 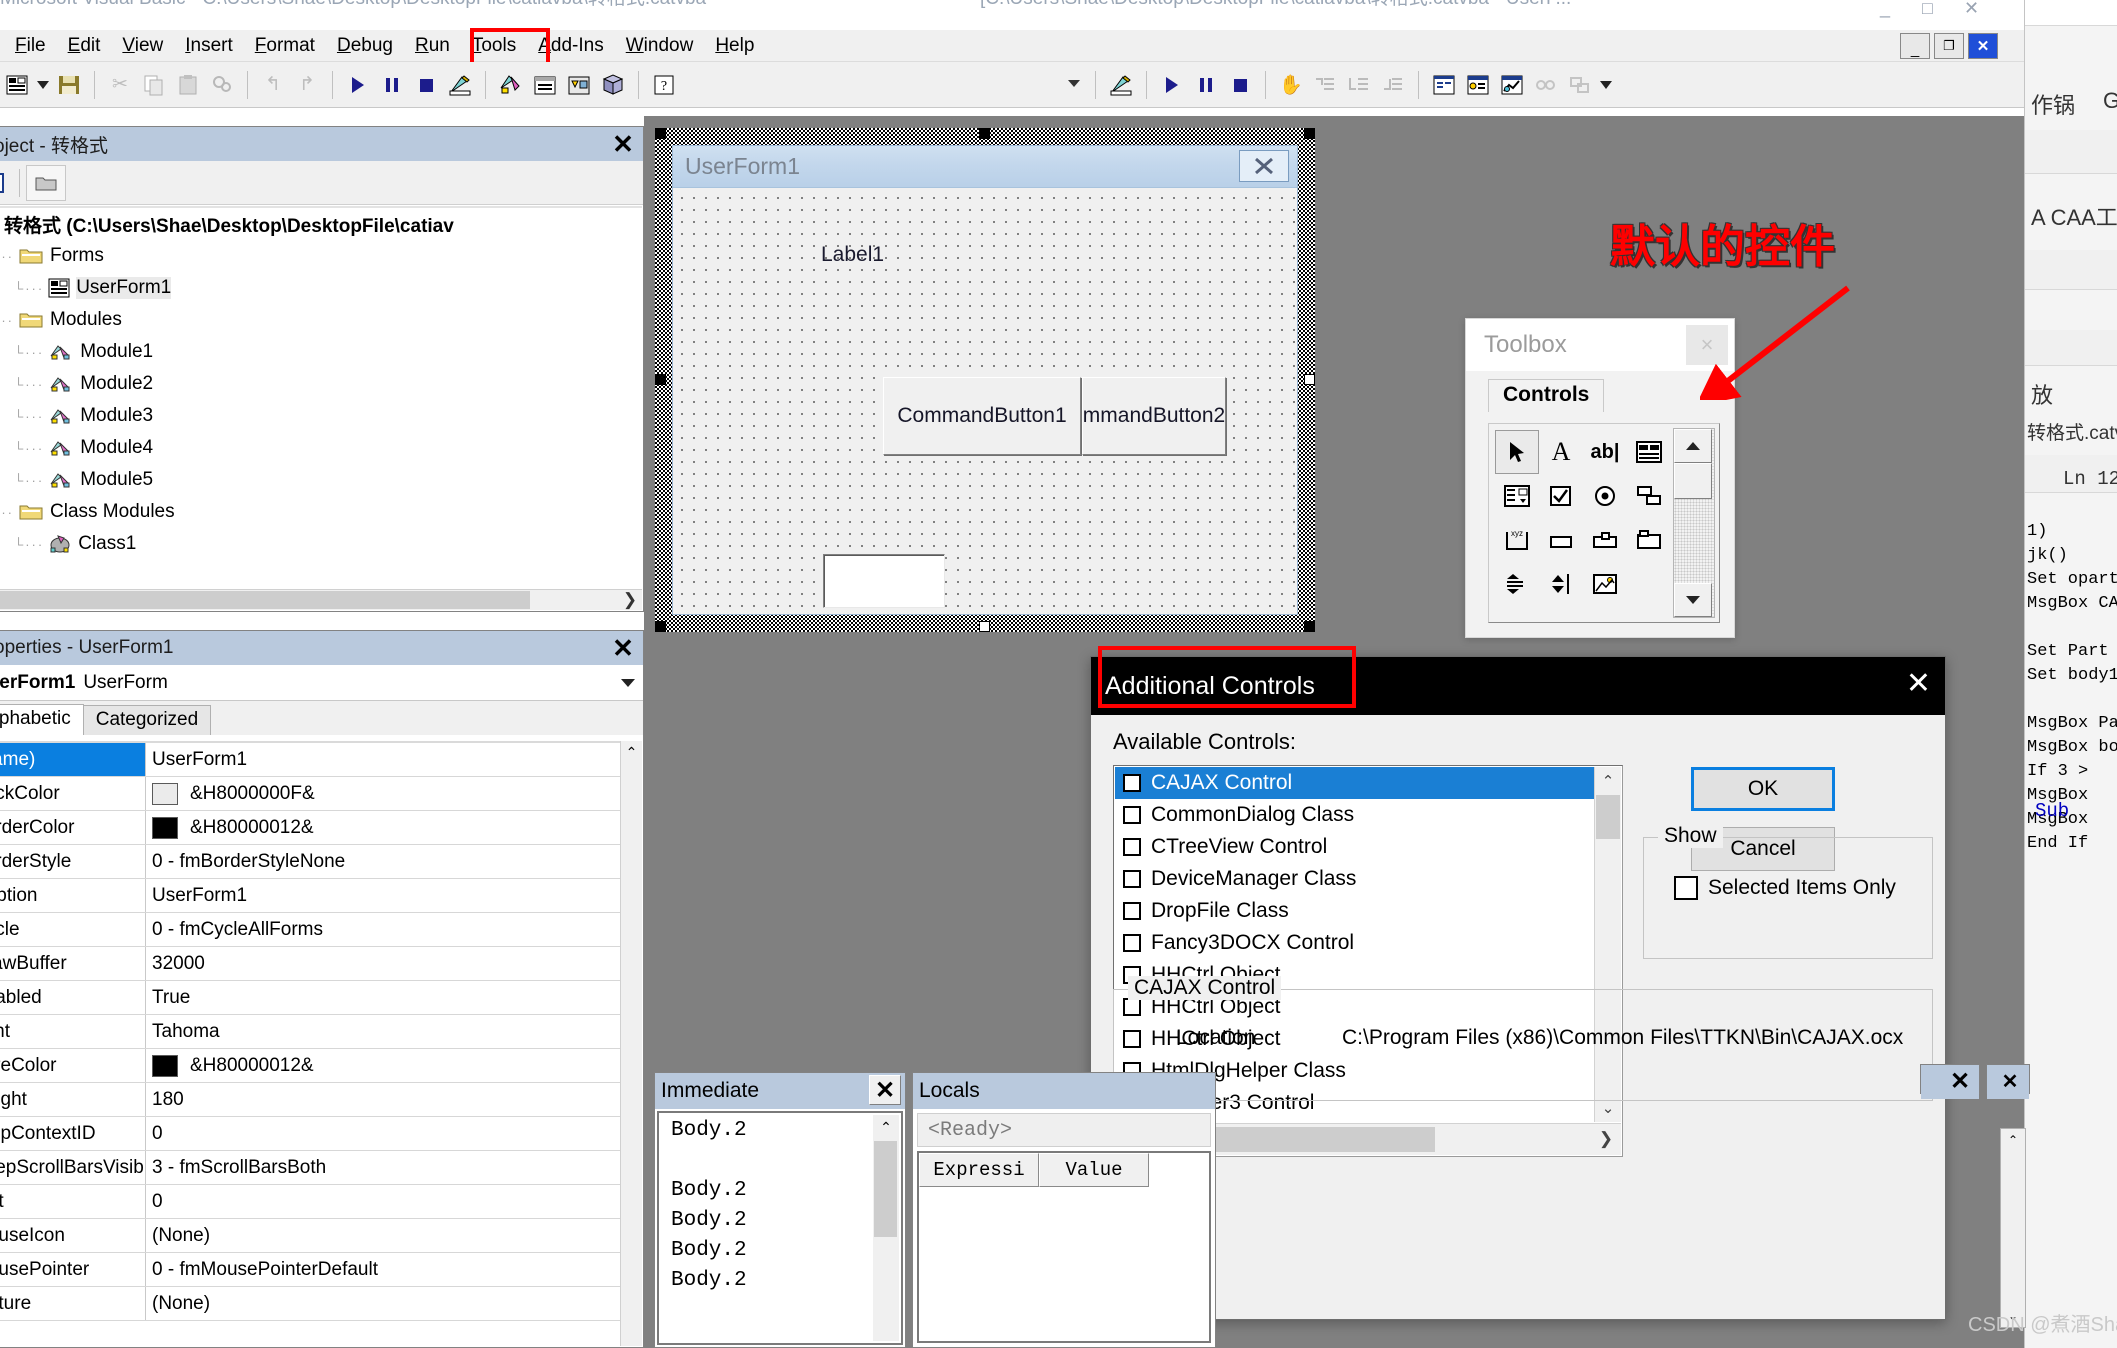 What do you see at coordinates (1264, 166) in the screenshot?
I see `userform-close-icon` at bounding box center [1264, 166].